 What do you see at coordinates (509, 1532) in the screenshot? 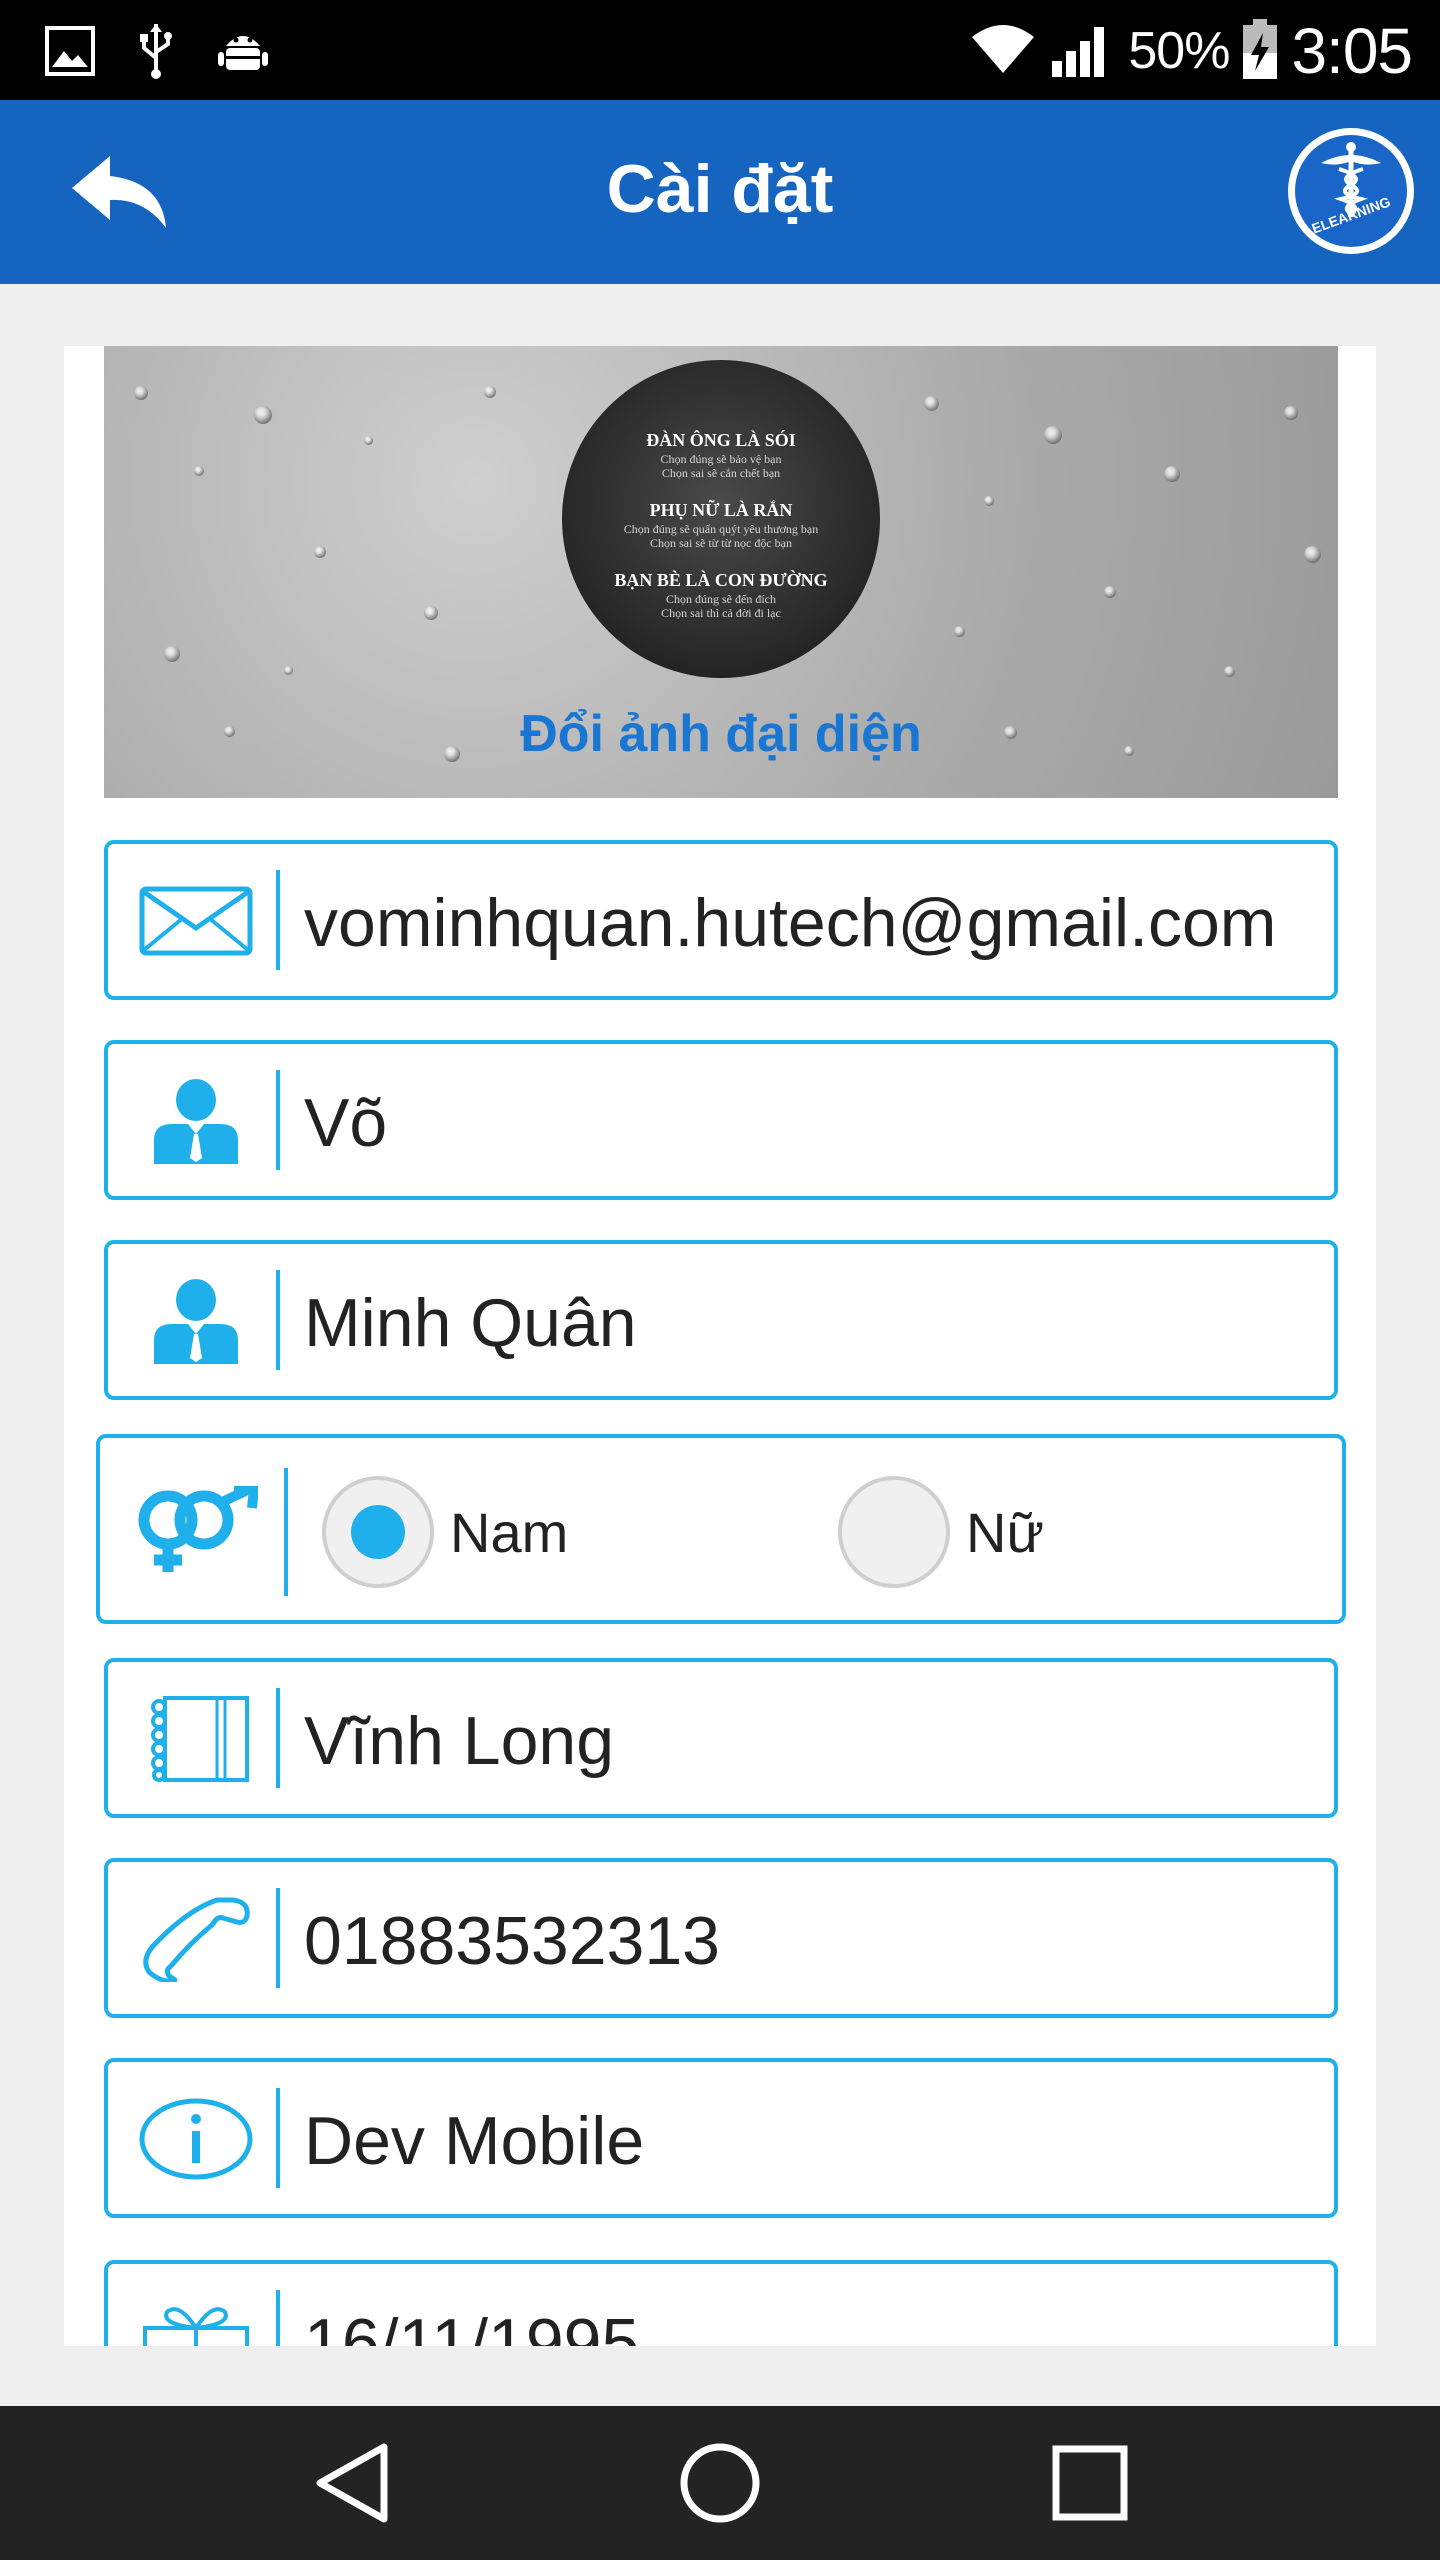
I see `gender-label-male: Nam` at bounding box center [509, 1532].